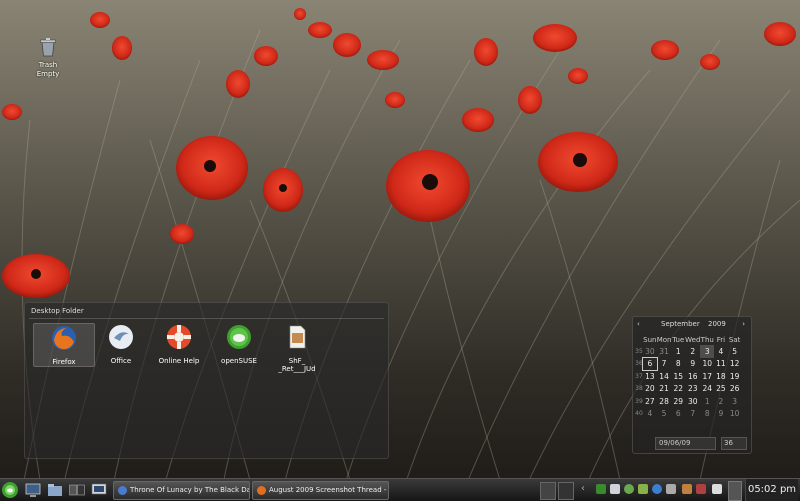 The height and width of the screenshot is (501, 800). What do you see at coordinates (64, 338) in the screenshot?
I see `firefox-icon` at bounding box center [64, 338].